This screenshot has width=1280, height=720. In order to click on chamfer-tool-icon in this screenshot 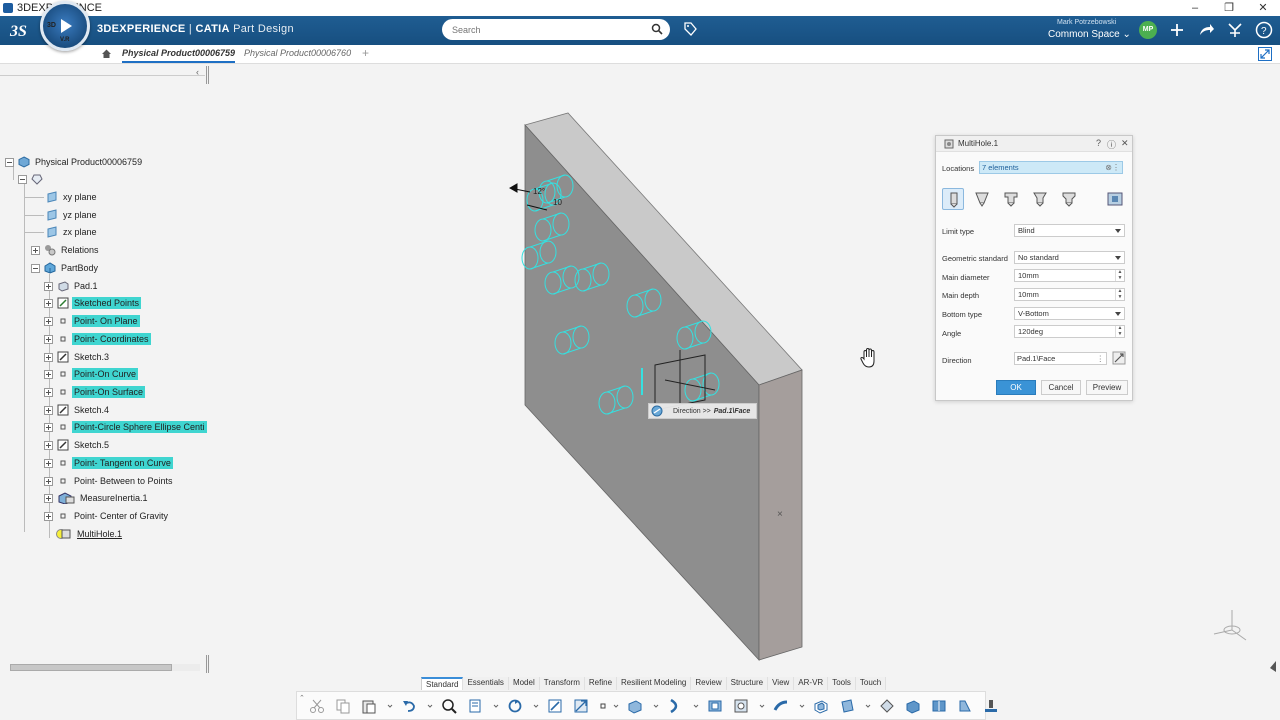, I will do `click(913, 706)`.